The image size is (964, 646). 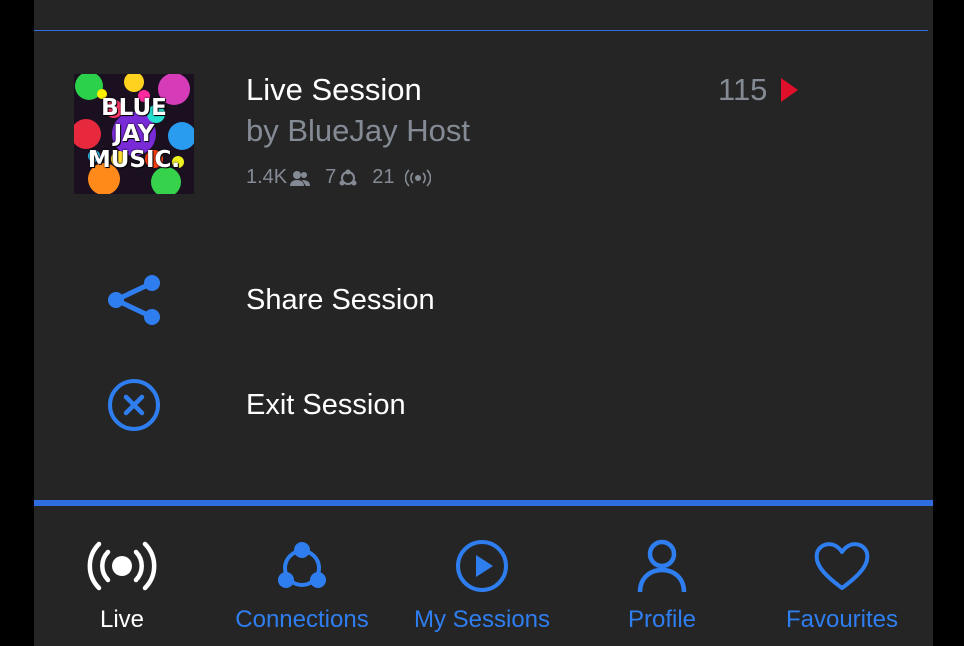 I want to click on artwork-line: BLUE, so click(x=134, y=108).